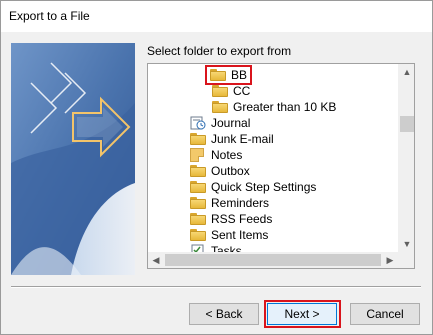  What do you see at coordinates (242, 139) in the screenshot?
I see `tree-item-label: Junk E-mail` at bounding box center [242, 139].